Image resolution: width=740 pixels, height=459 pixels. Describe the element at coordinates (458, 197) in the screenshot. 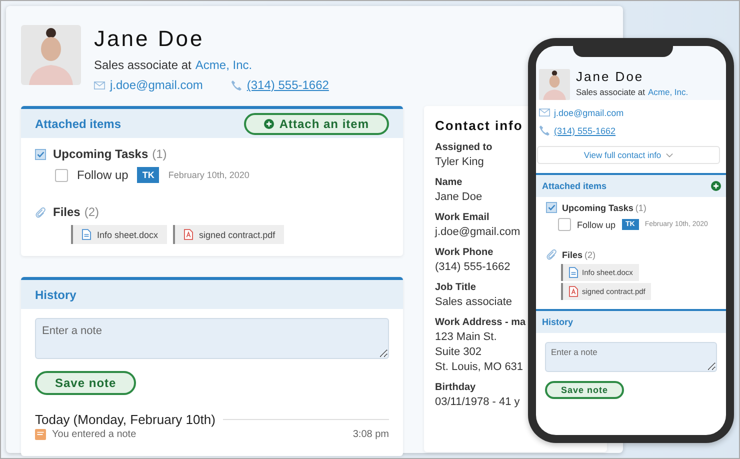

I see `field-value: Jane Doe` at that location.